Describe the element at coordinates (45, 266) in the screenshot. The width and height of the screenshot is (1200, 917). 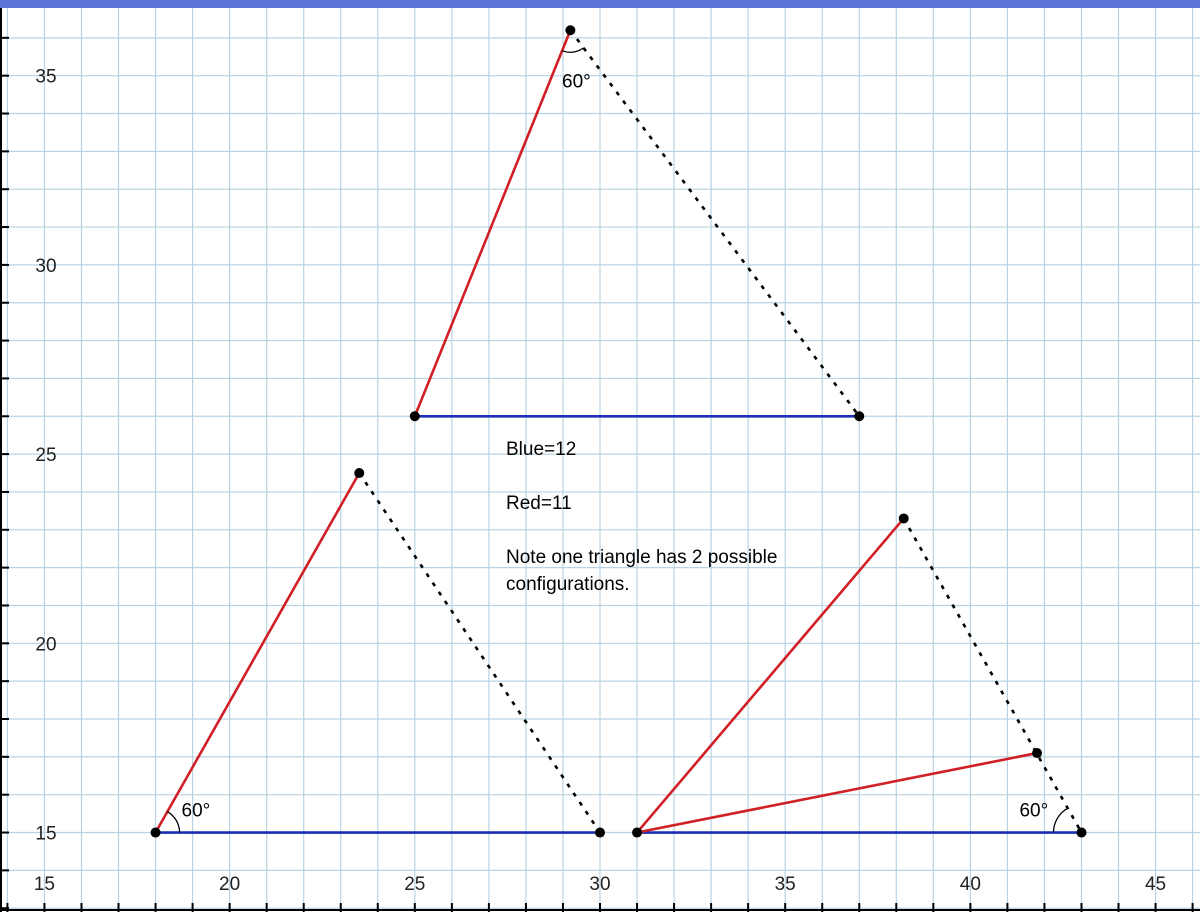
I see `y-tick-label: 30` at that location.